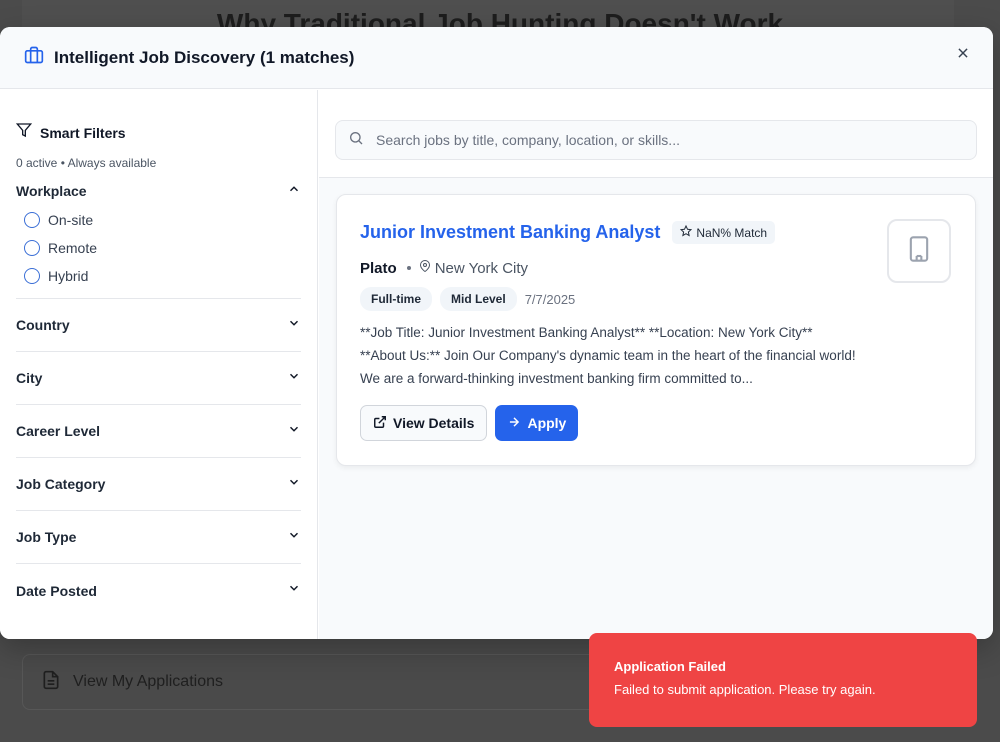  What do you see at coordinates (378, 268) in the screenshot?
I see `company-name: Plato` at bounding box center [378, 268].